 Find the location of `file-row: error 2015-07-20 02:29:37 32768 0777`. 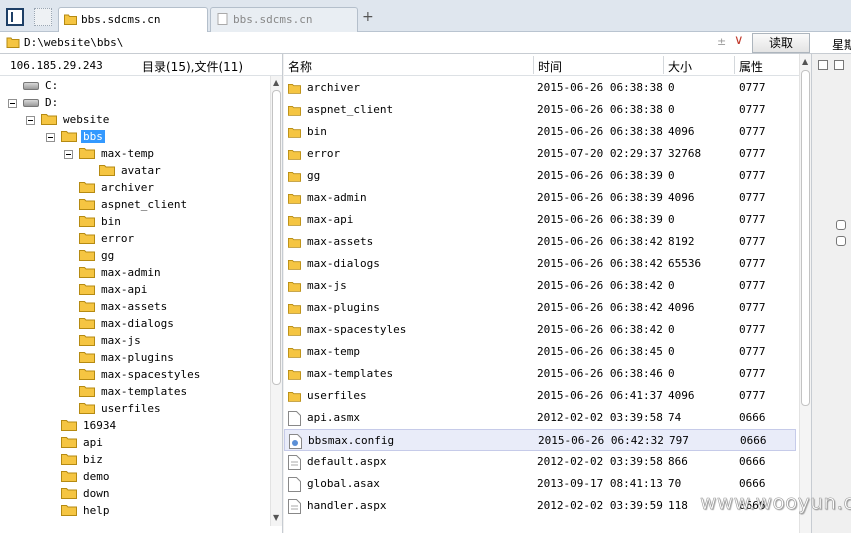

file-row: error 2015-07-20 02:29:37 32768 0777 is located at coordinates (540, 154).